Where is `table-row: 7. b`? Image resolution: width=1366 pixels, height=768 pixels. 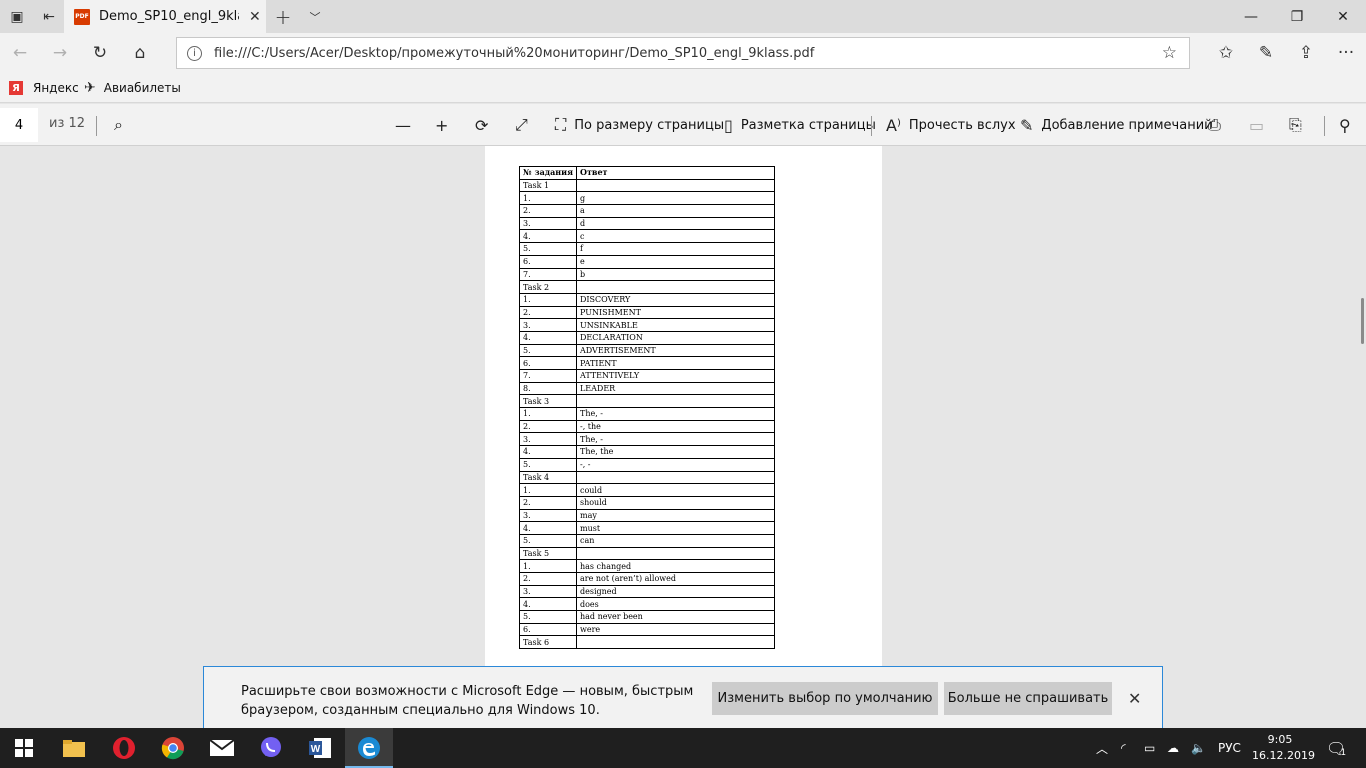 table-row: 7. b is located at coordinates (647, 274).